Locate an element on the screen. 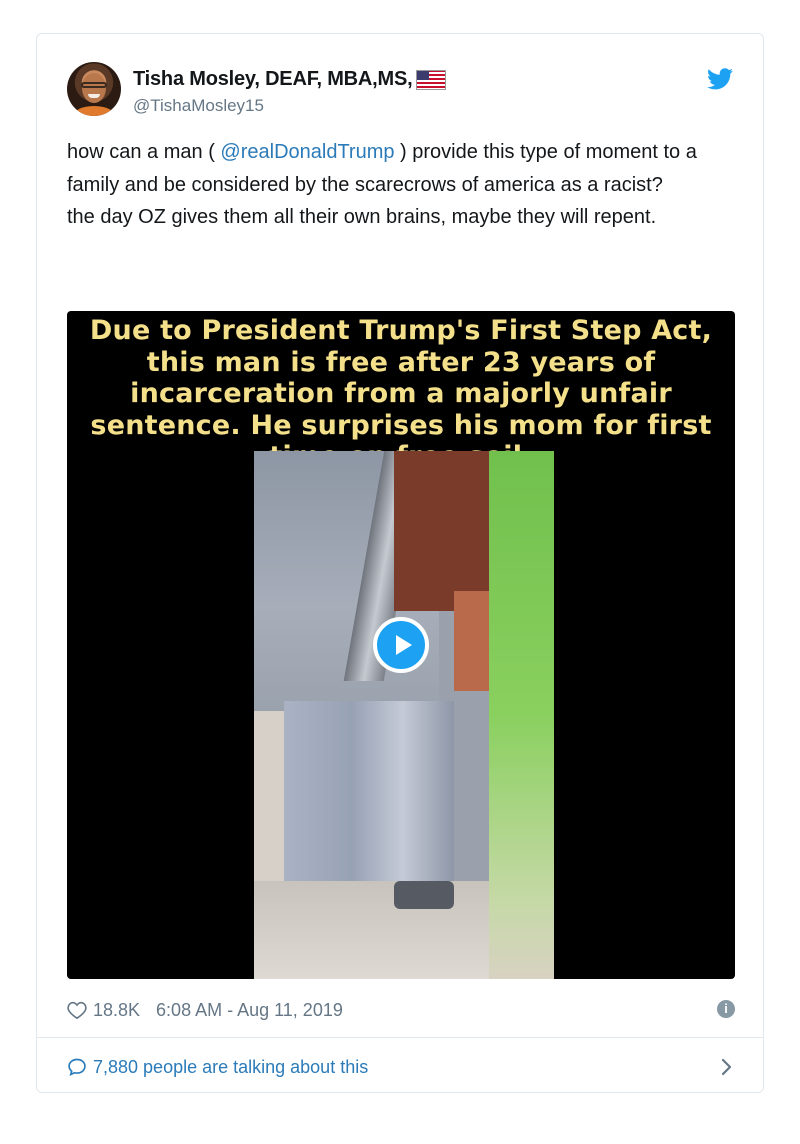 Image resolution: width=800 pixels, height=1144 pixels. talking-count: 7,880 people are talking about this is located at coordinates (230, 1067).